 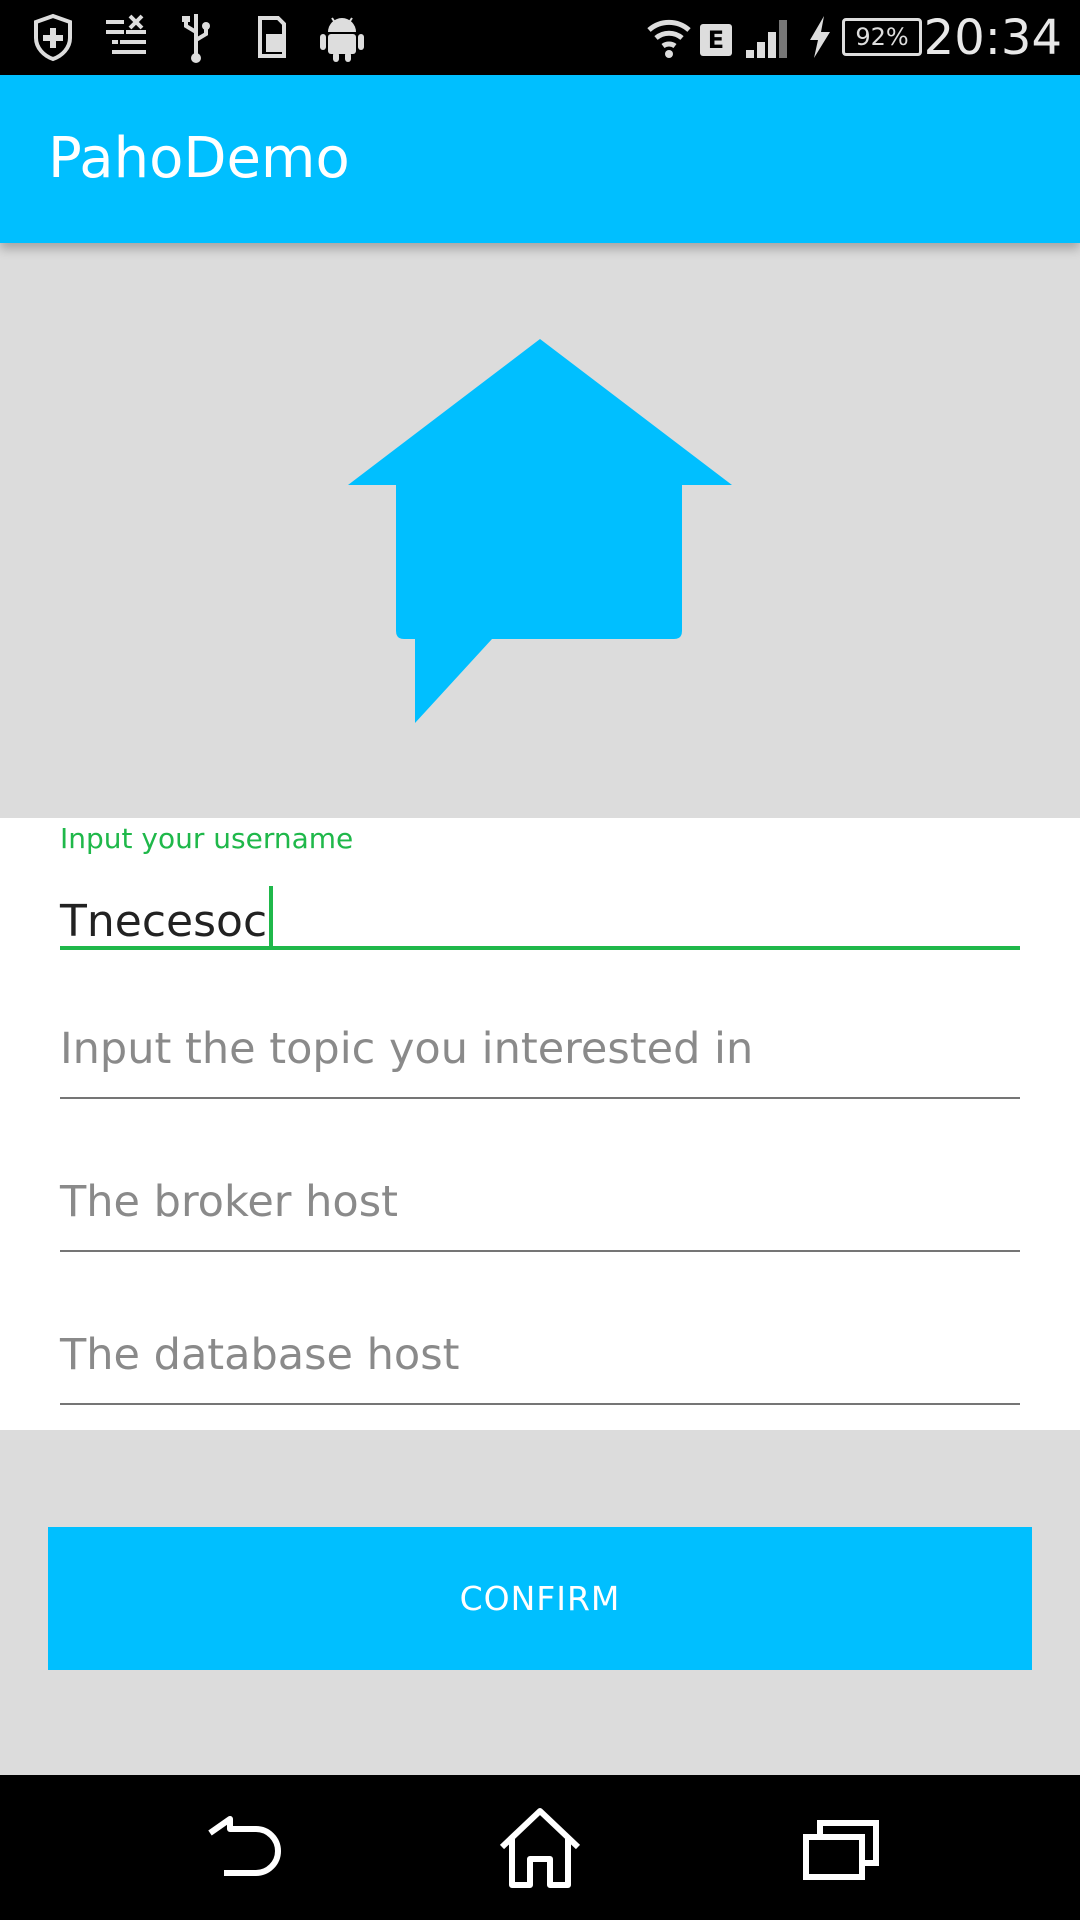 What do you see at coordinates (540, 159) in the screenshot?
I see `app-bar: PahoDemo` at bounding box center [540, 159].